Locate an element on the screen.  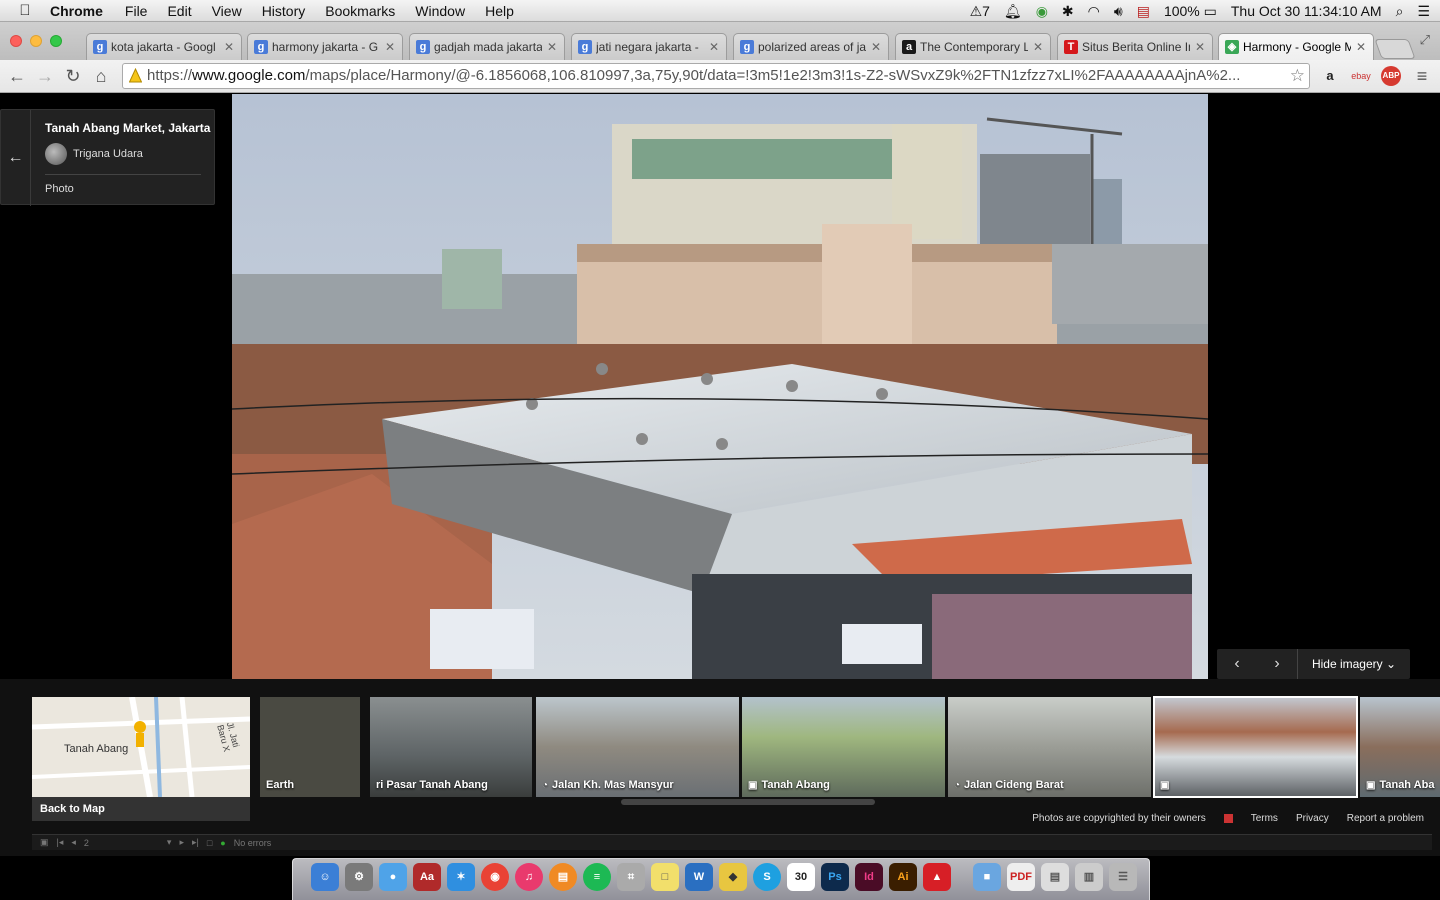
next-page-icon: ▸ is located at coordinates (181, 842).